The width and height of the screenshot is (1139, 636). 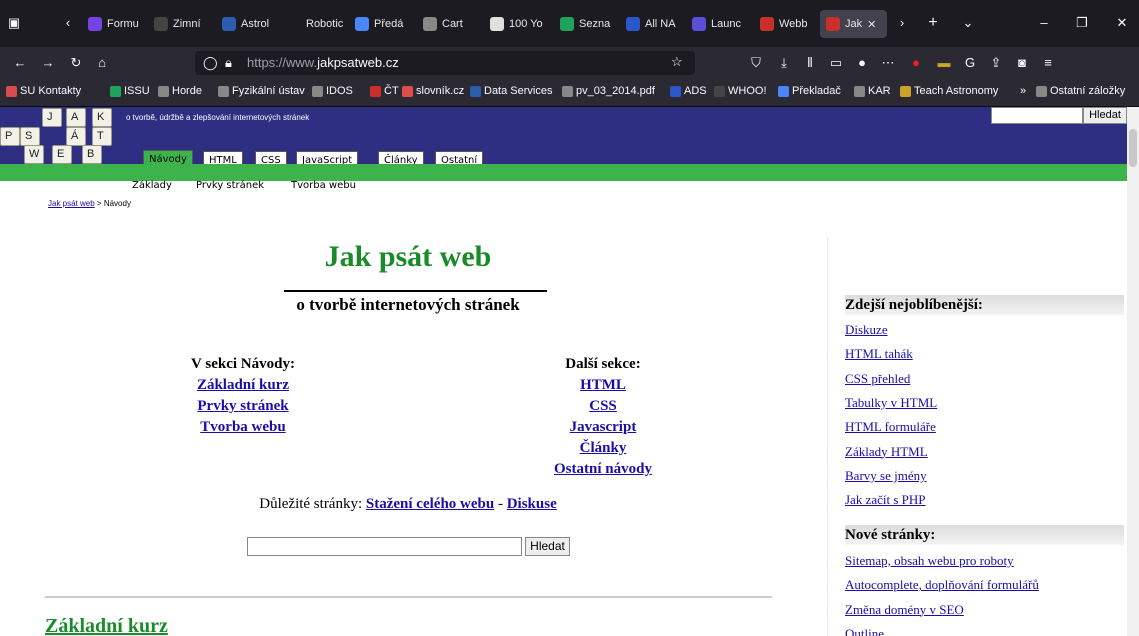 What do you see at coordinates (130, 91) in the screenshot?
I see `bookmark-item: ISSU` at bounding box center [130, 91].